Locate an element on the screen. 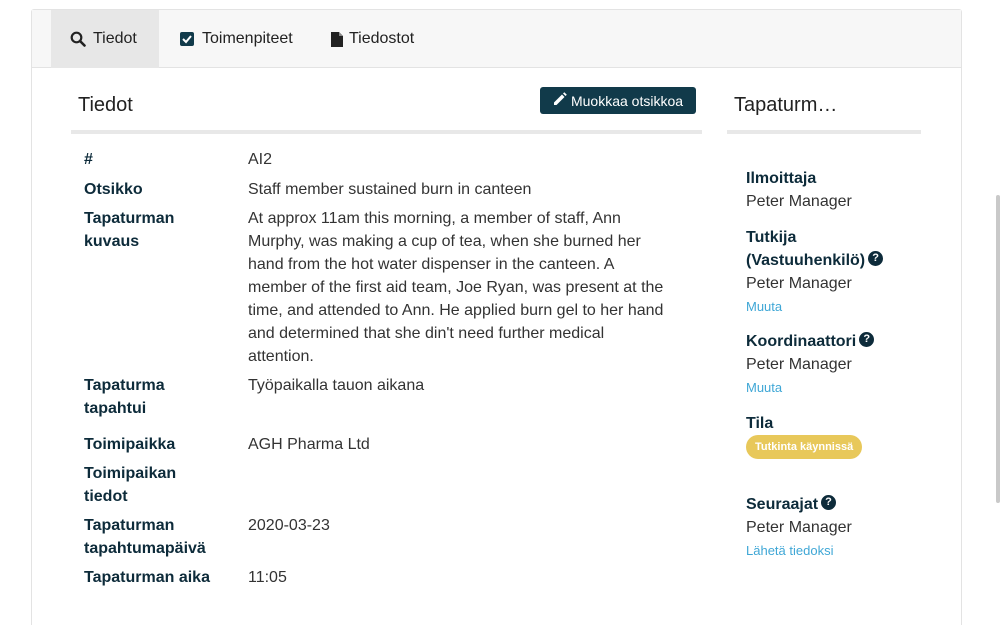 The width and height of the screenshot is (1000, 625). check-square-icon is located at coordinates (187, 39).